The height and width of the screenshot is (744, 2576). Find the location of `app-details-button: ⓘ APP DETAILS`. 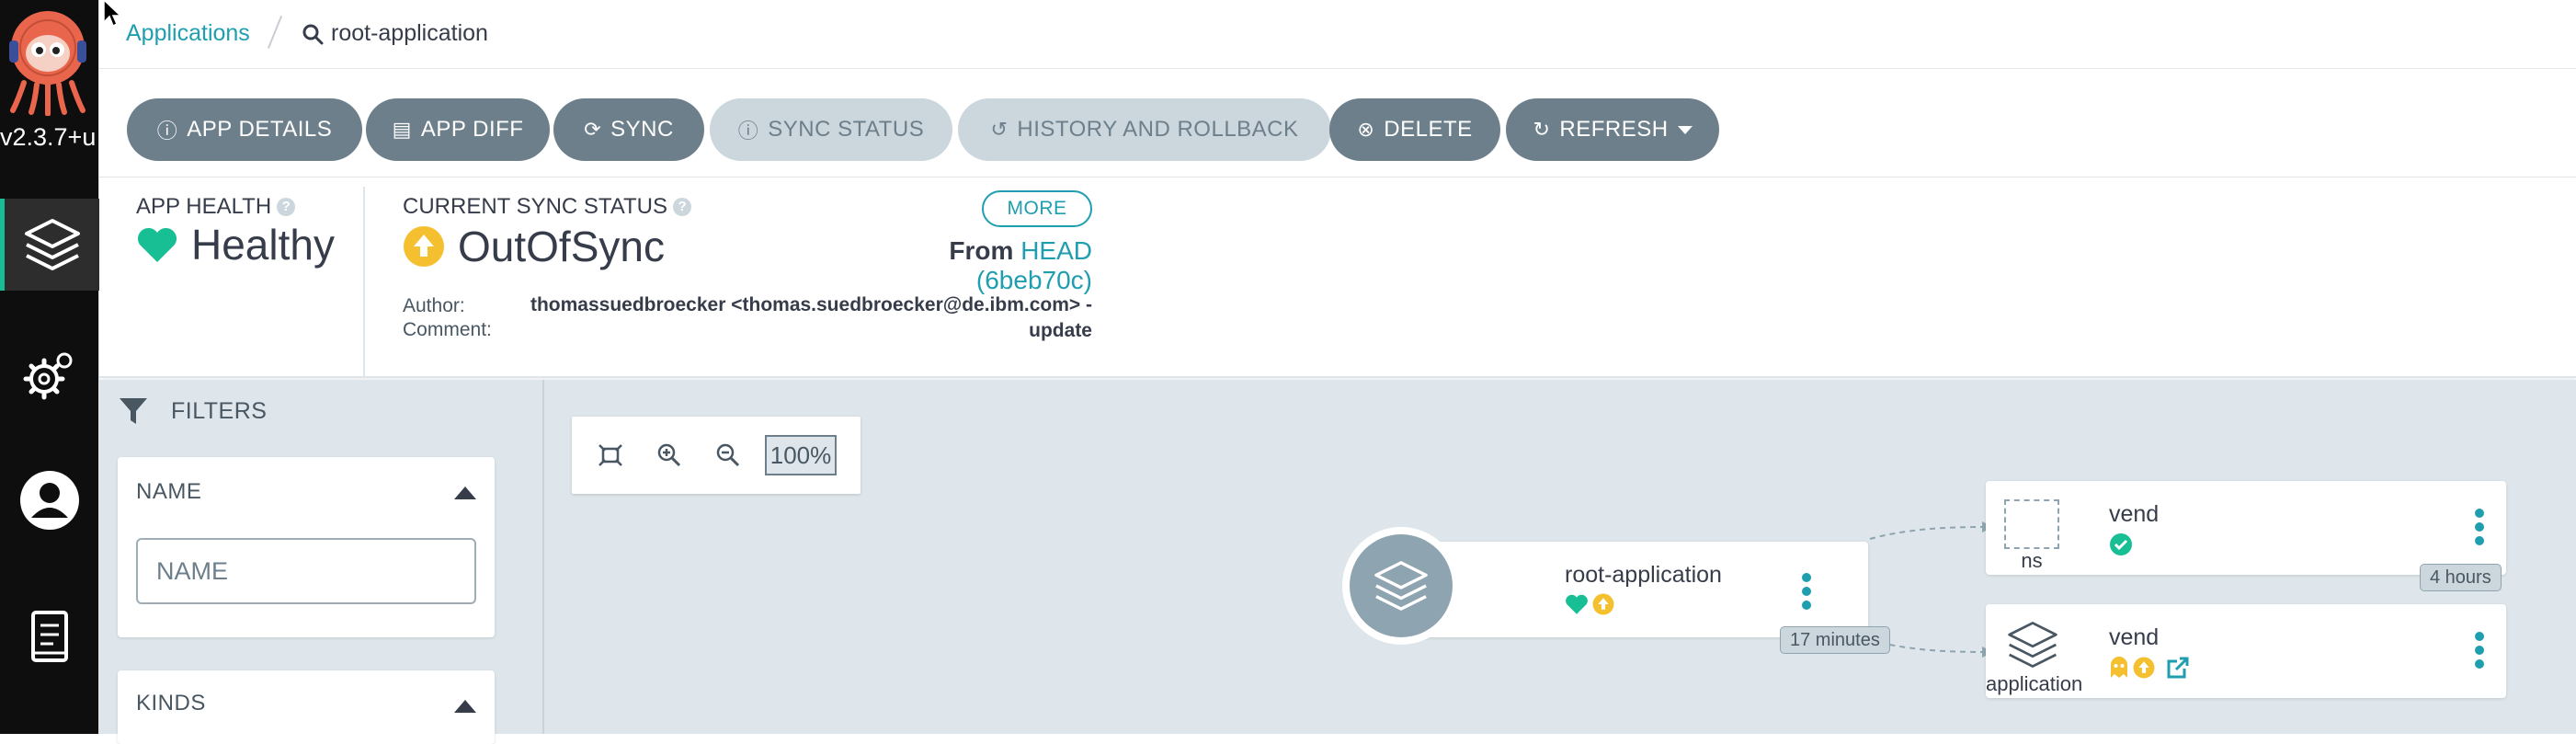

app-details-button: ⓘ APP DETAILS is located at coordinates (244, 129).